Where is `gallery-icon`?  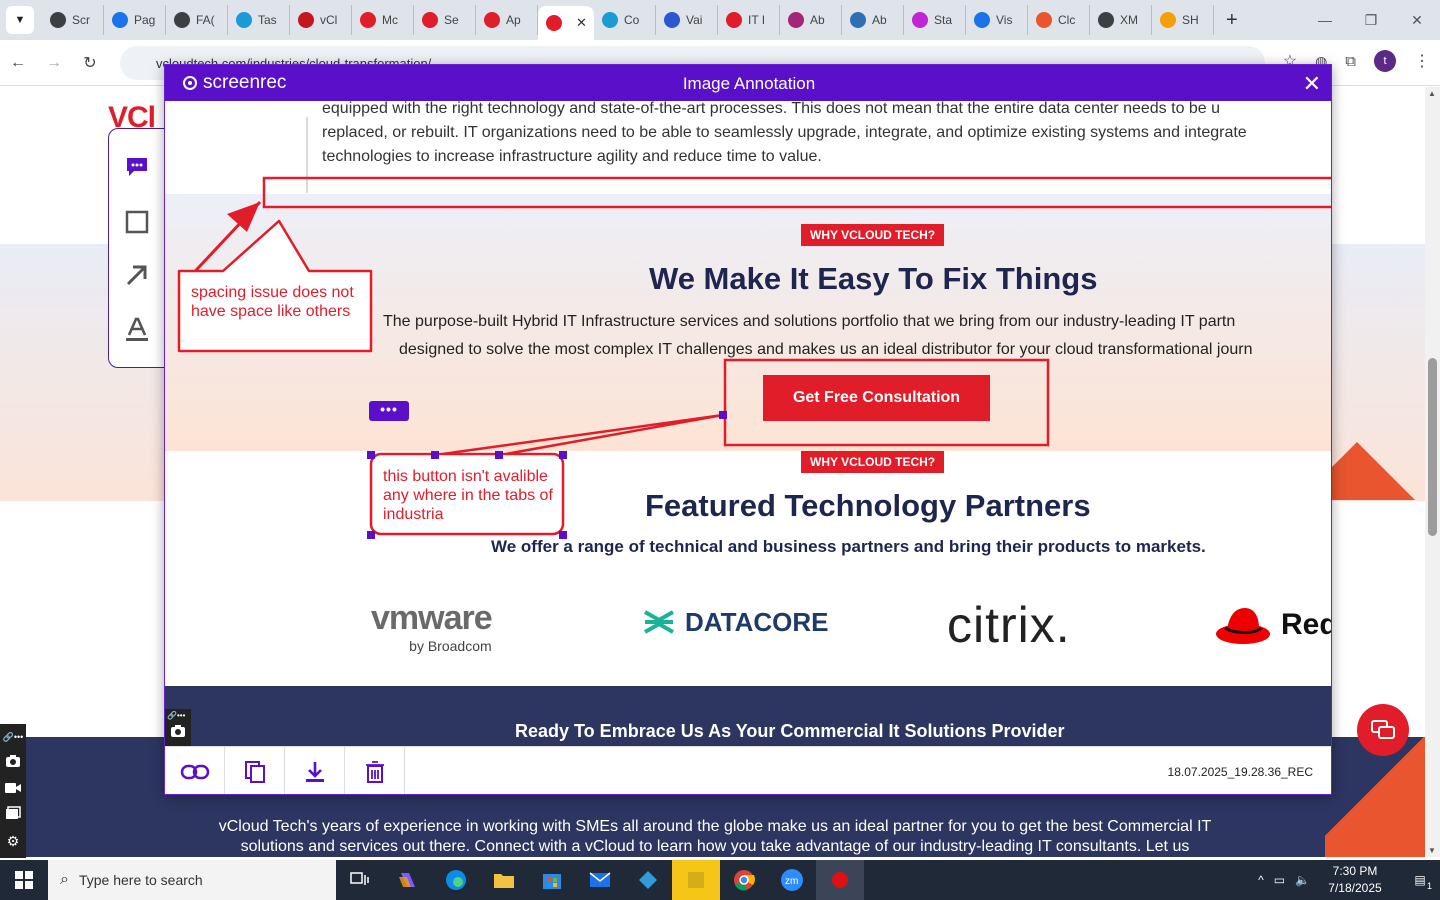 gallery-icon is located at coordinates (13, 815).